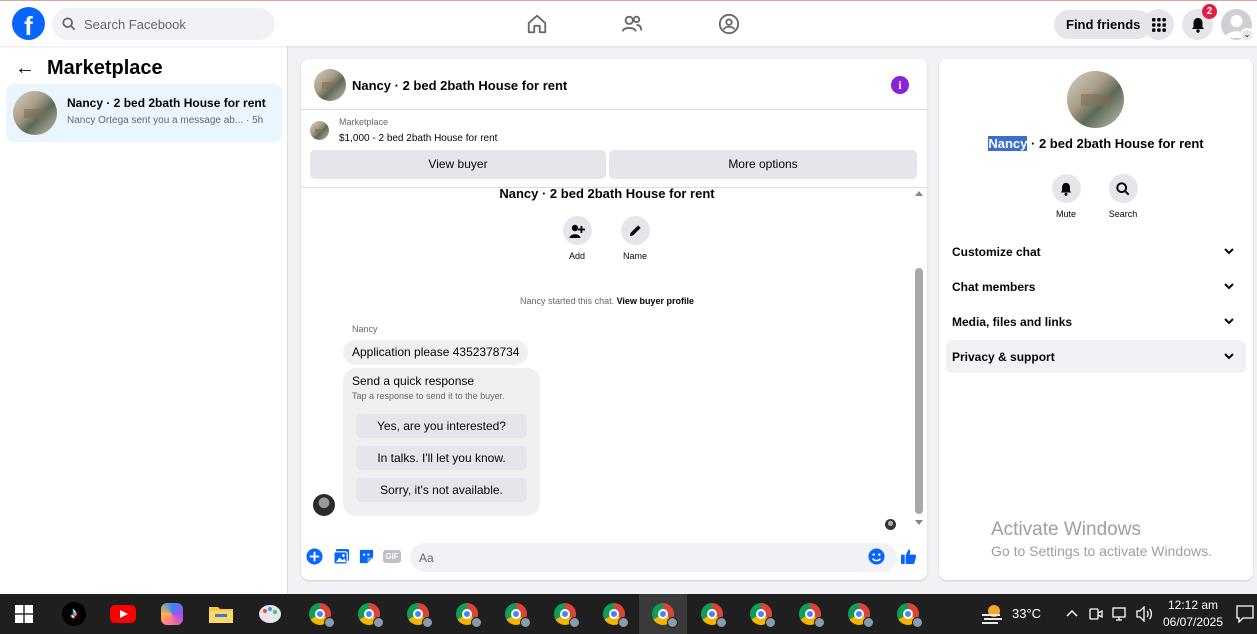 The image size is (1257, 634). I want to click on emoji-icon, so click(876, 556).